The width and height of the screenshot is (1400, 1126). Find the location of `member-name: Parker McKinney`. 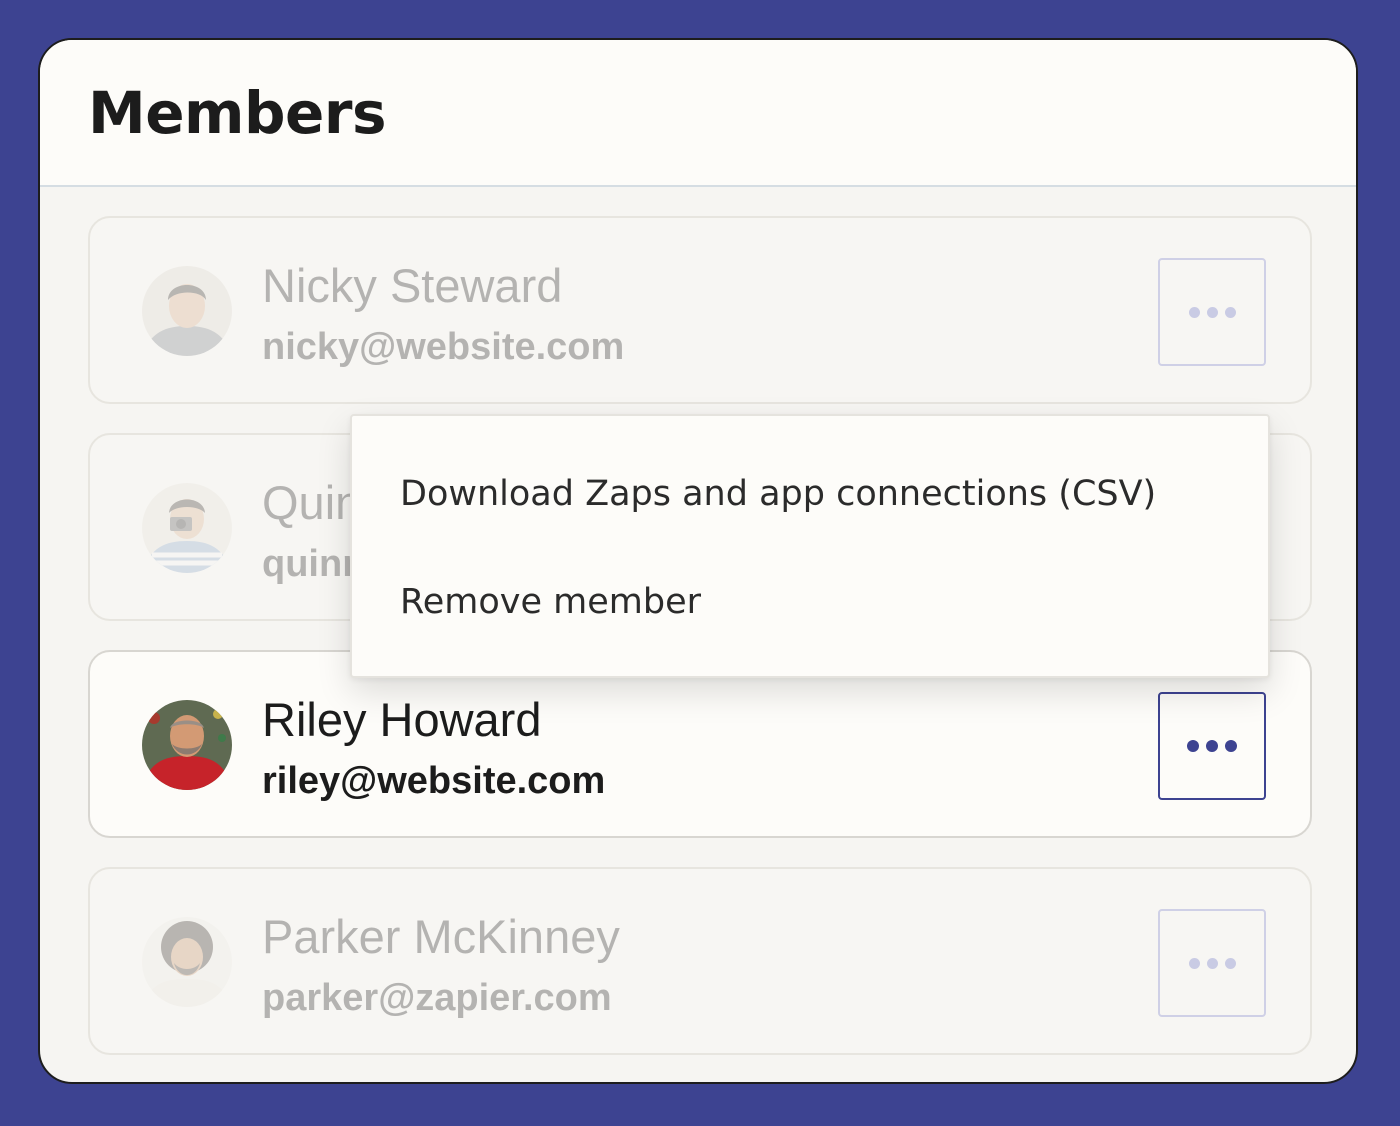

member-name: Parker McKinney is located at coordinates (441, 936).